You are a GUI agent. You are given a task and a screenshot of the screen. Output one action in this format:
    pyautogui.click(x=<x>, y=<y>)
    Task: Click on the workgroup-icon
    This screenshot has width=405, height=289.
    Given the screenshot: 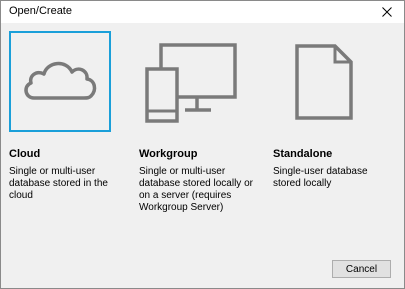 What is the action you would take?
    pyautogui.click(x=191, y=82)
    